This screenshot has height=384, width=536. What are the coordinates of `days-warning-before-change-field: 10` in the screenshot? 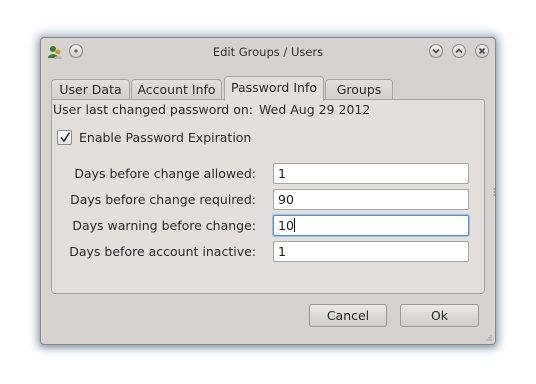 It's located at (371, 225).